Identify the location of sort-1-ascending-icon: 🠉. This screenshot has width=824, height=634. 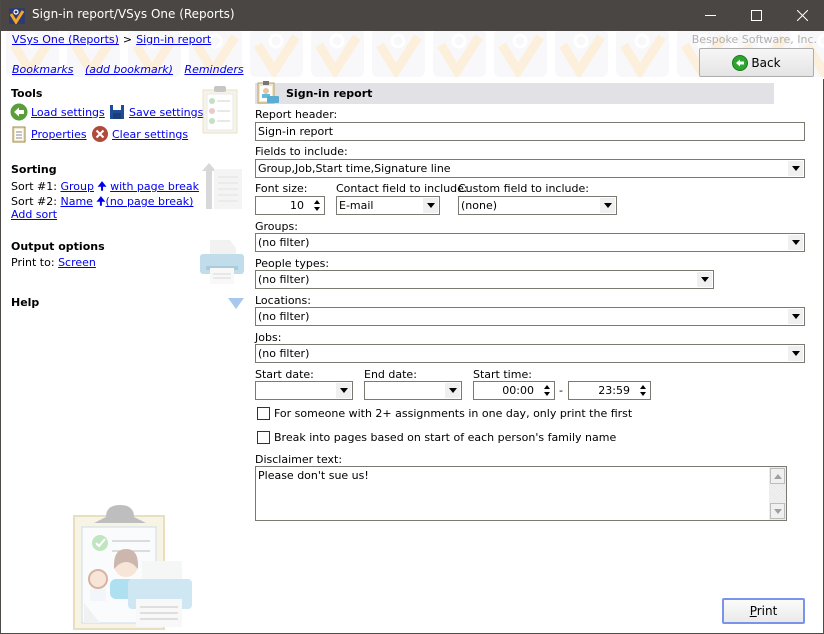
(101, 186).